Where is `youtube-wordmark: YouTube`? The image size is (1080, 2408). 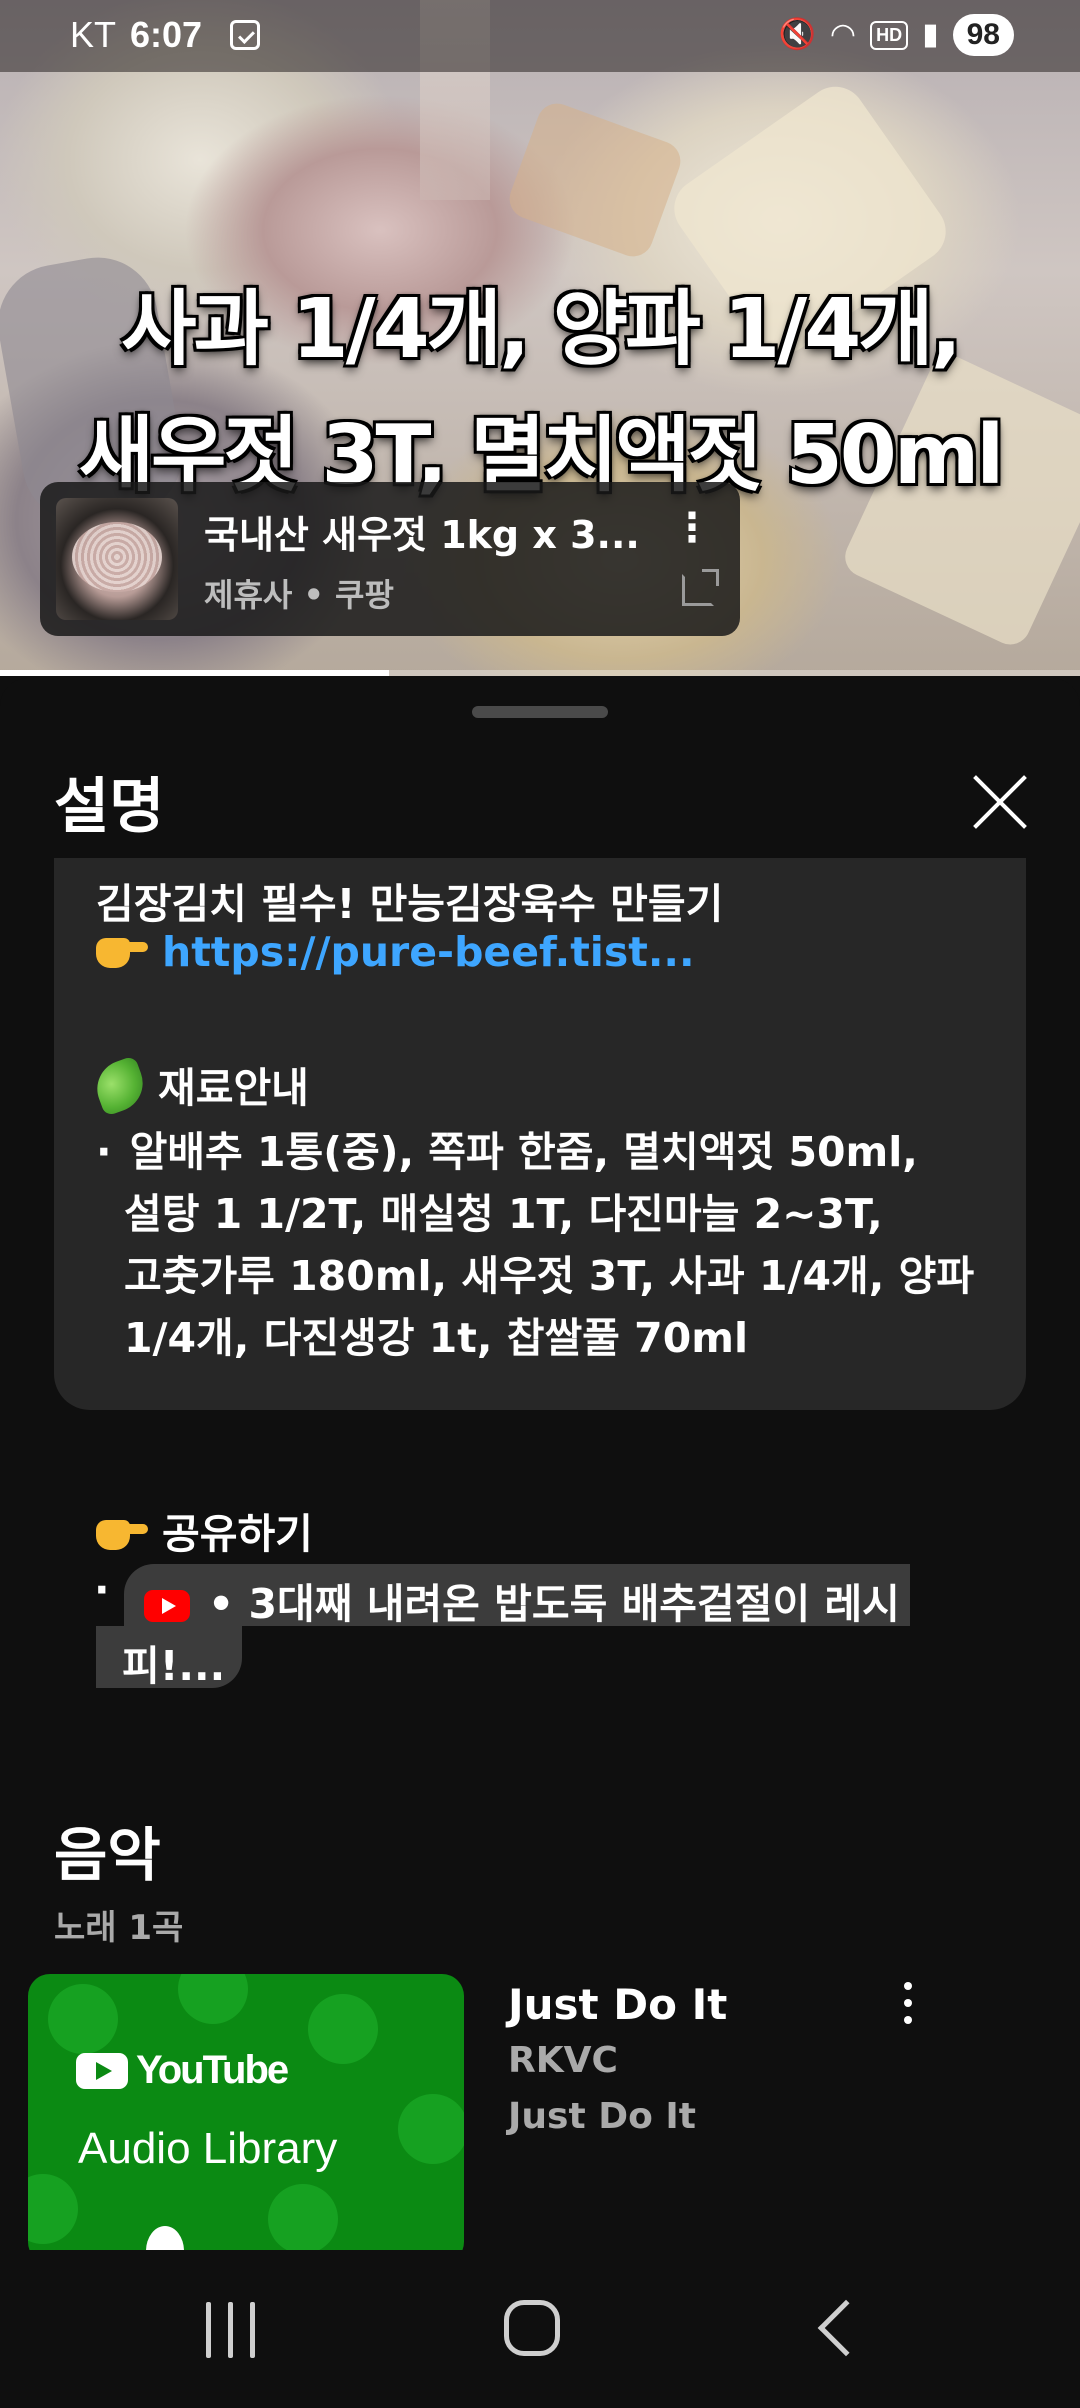
youtube-wordmark: YouTube is located at coordinates (212, 2070).